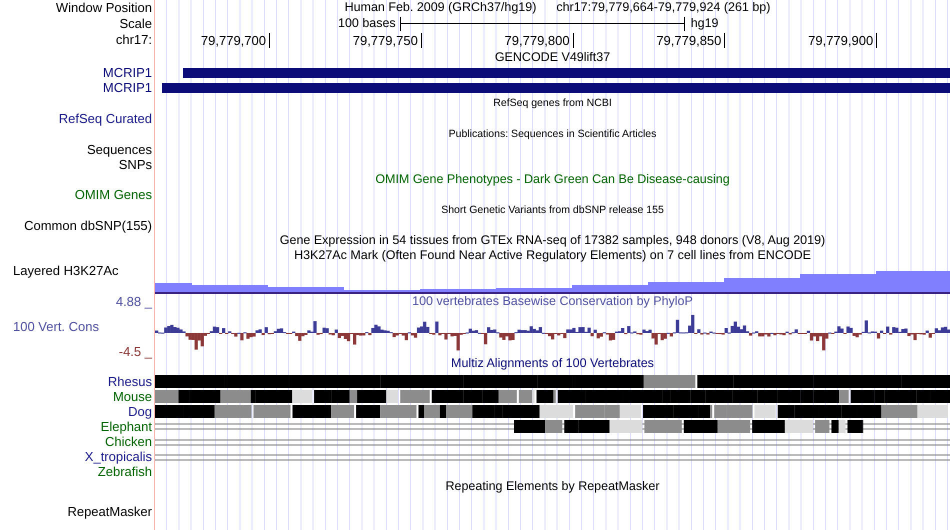 The width and height of the screenshot is (950, 530). What do you see at coordinates (552, 210) in the screenshot?
I see `track-title: Short Genetic Variants from dbSNP release 155` at bounding box center [552, 210].